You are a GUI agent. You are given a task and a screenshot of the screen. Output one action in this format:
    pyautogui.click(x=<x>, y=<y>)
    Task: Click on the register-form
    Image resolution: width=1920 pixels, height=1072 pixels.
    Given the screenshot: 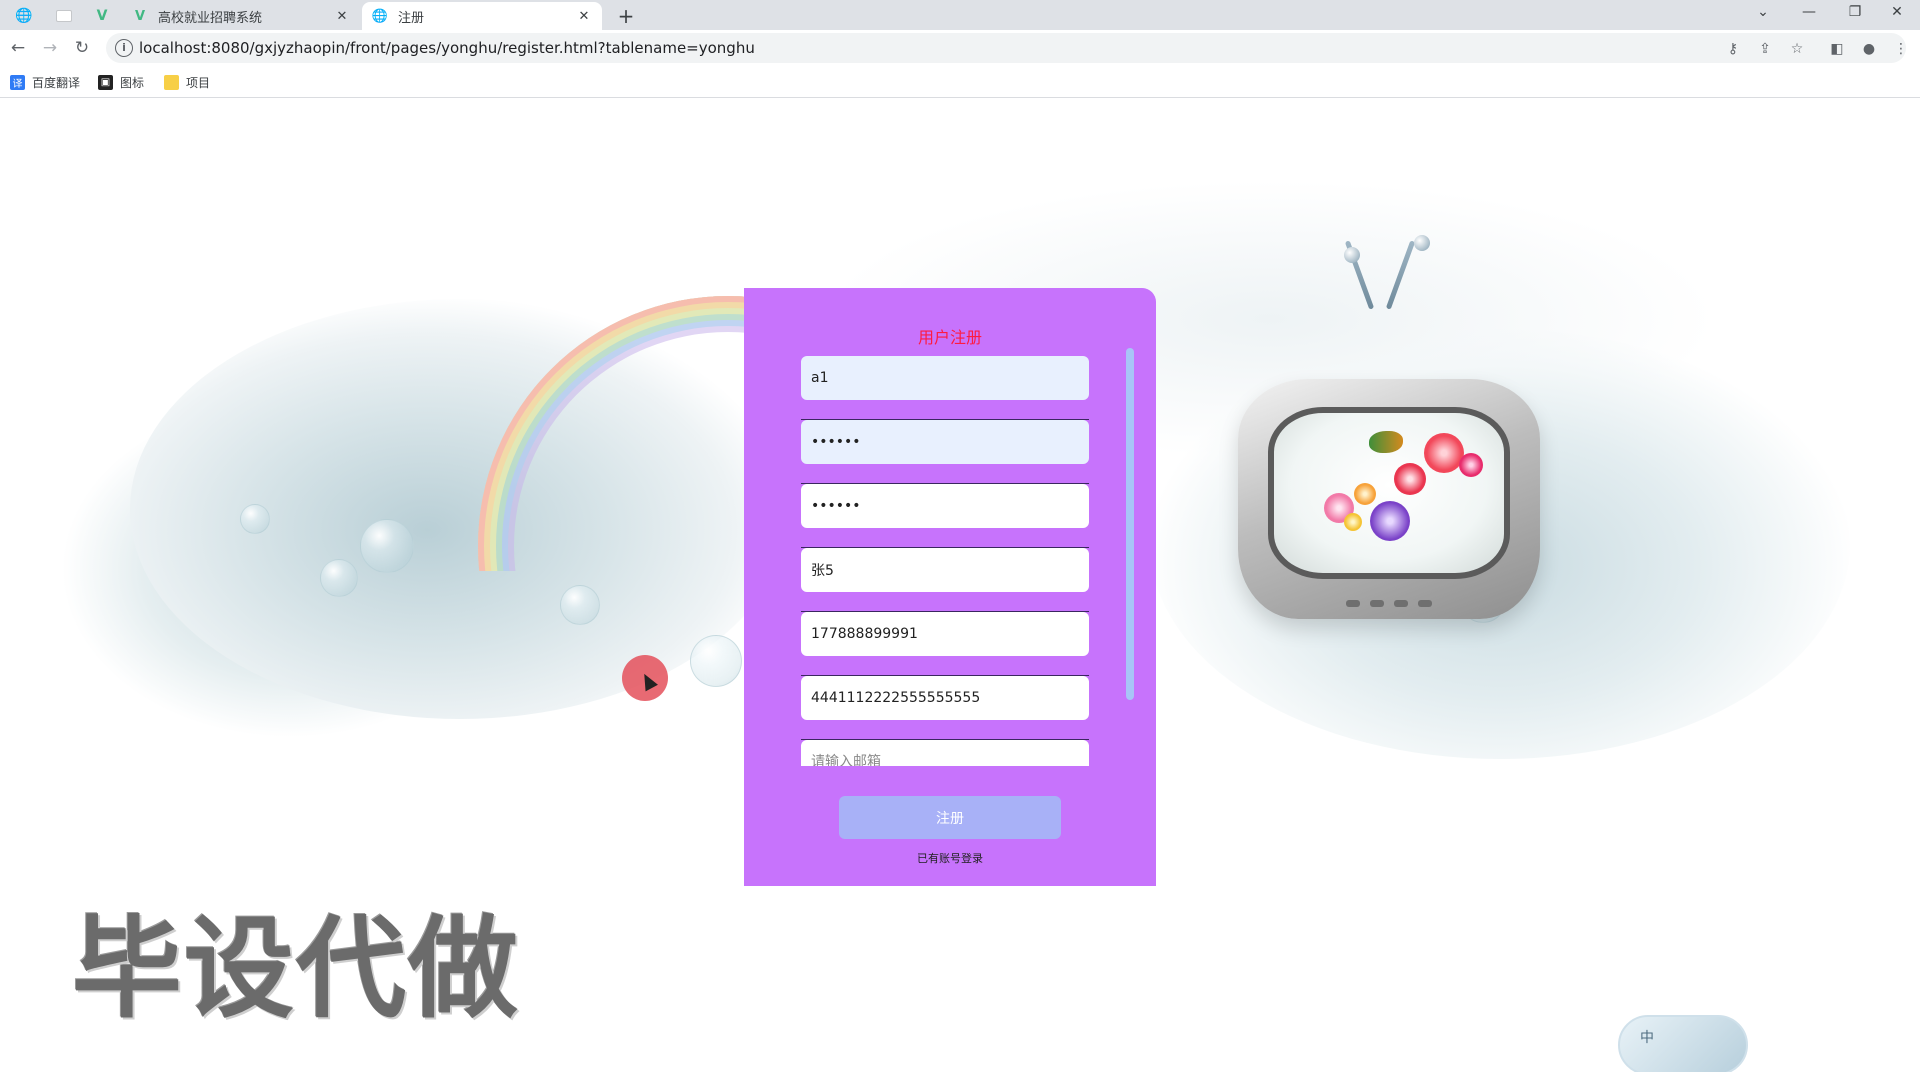 What is the action you would take?
    pyautogui.click(x=950, y=561)
    